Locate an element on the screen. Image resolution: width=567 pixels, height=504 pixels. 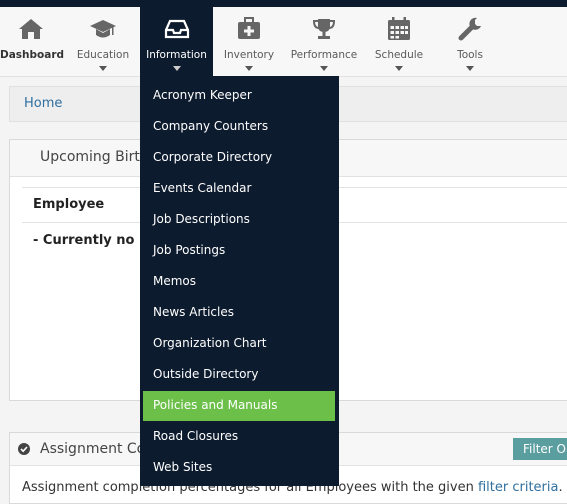
column-header-employee: Employee is located at coordinates (68, 204).